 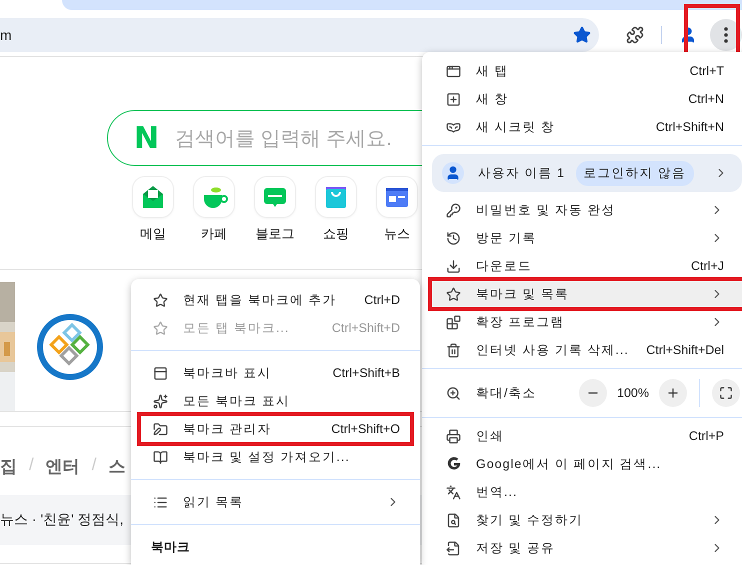 What do you see at coordinates (582, 210) in the screenshot?
I see `menu-item: 비밀번호 및 자동 완성` at bounding box center [582, 210].